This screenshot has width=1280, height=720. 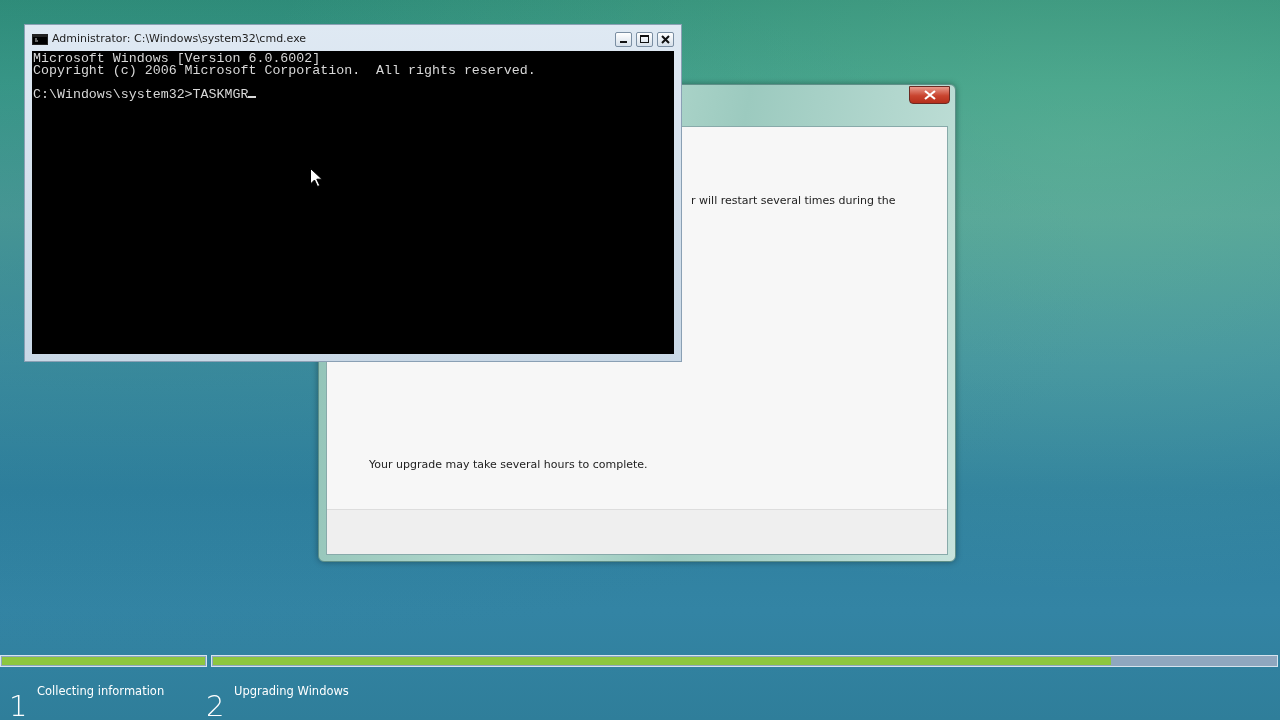 I want to click on console-line: Copyright (c) 2006 Microsoft Corporation. All rights reserved., so click(x=285, y=71).